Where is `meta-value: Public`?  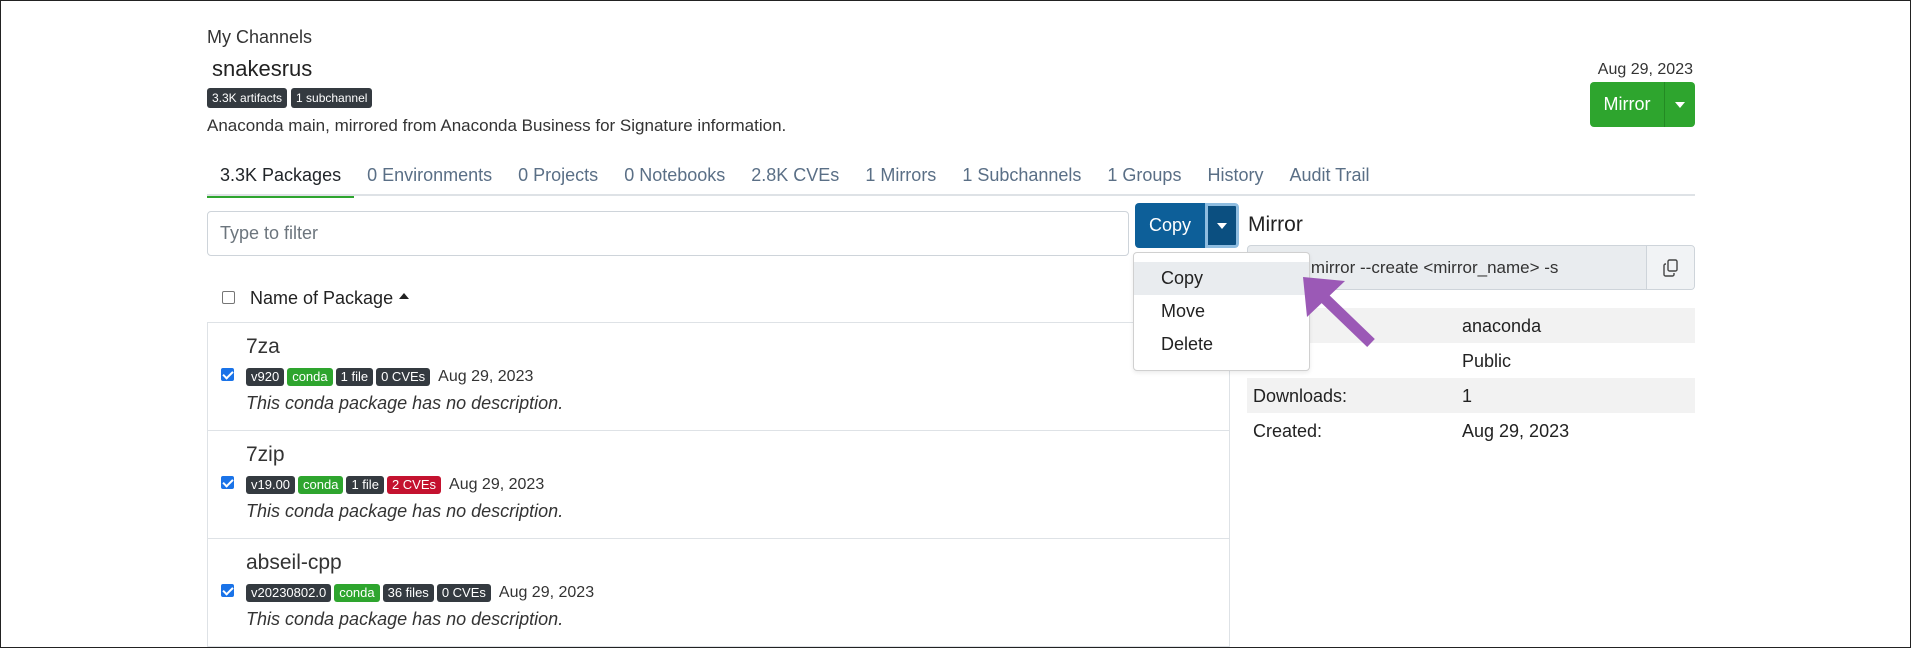
meta-value: Public is located at coordinates (1487, 361).